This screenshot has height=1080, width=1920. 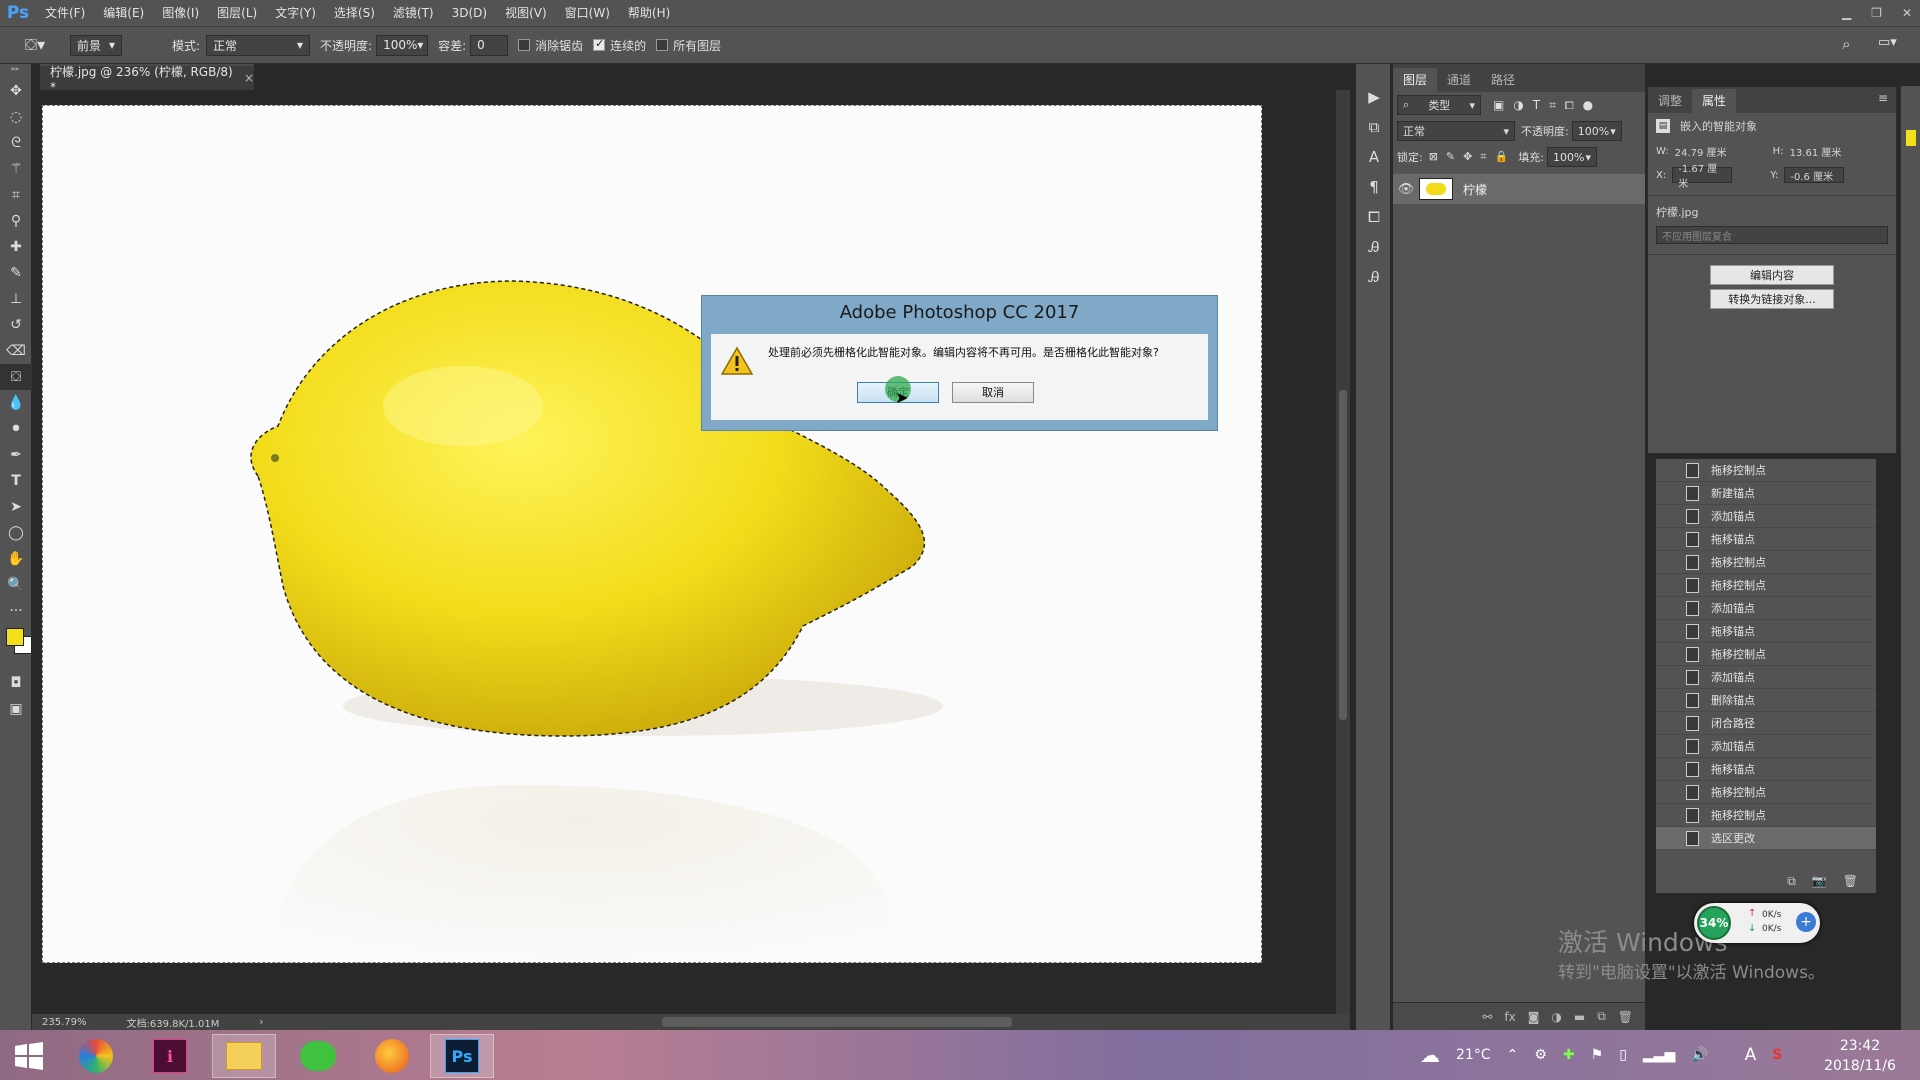 I want to click on paint-bucket-tool-icon: ⛋, so click(x=16, y=377).